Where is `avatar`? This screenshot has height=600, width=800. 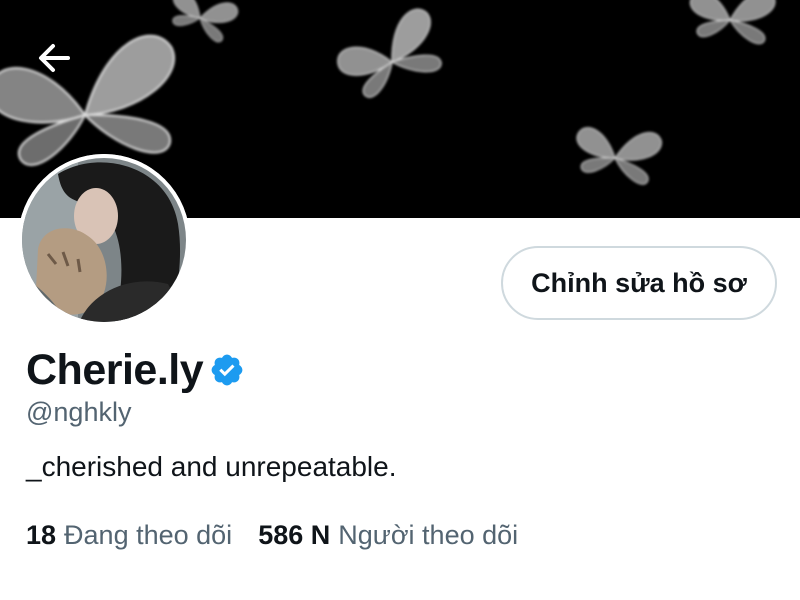 avatar is located at coordinates (104, 240).